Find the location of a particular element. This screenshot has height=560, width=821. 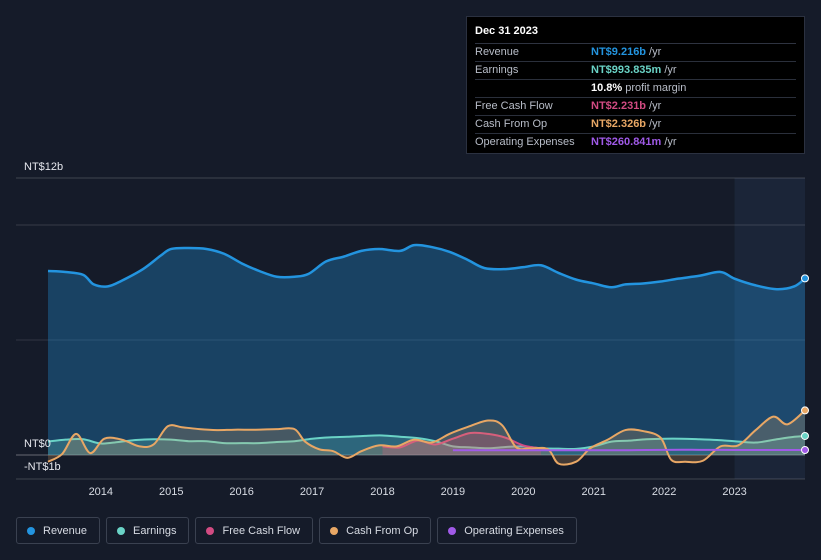

tooltip-row-revenue: Revenue NT$9.216b /yr is located at coordinates (635, 53).